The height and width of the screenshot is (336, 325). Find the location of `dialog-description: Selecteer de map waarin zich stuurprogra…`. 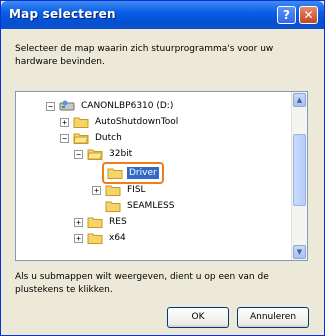

dialog-description: Selecteer de map waarin zich stuurprogra… is located at coordinates (144, 55).